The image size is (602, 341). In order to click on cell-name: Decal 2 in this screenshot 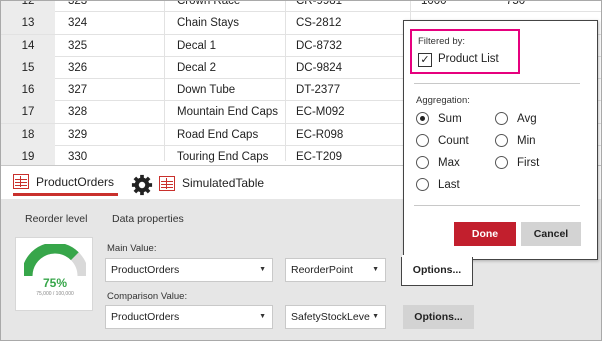, I will do `click(196, 68)`.